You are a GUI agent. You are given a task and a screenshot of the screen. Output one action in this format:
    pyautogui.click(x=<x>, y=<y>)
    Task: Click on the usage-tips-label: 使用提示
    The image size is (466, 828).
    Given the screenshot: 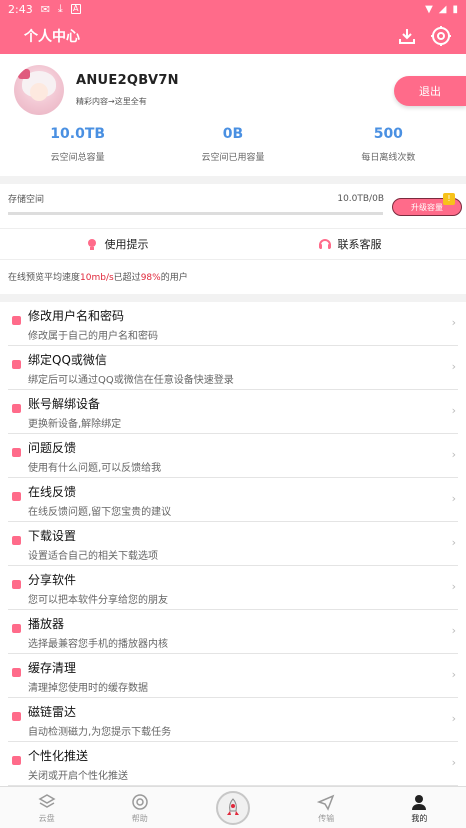 What is the action you would take?
    pyautogui.click(x=126, y=244)
    